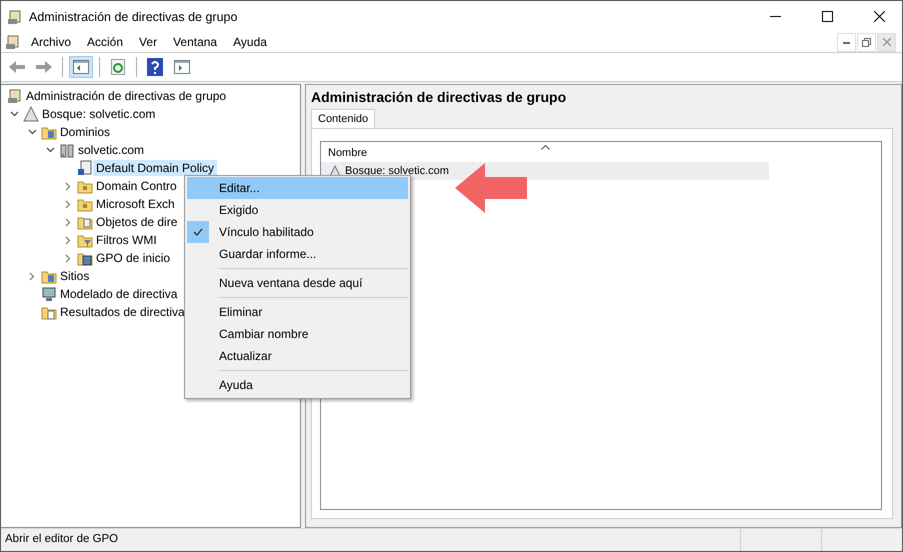  I want to click on window-title: Administración de directivas de grupo, so click(133, 17).